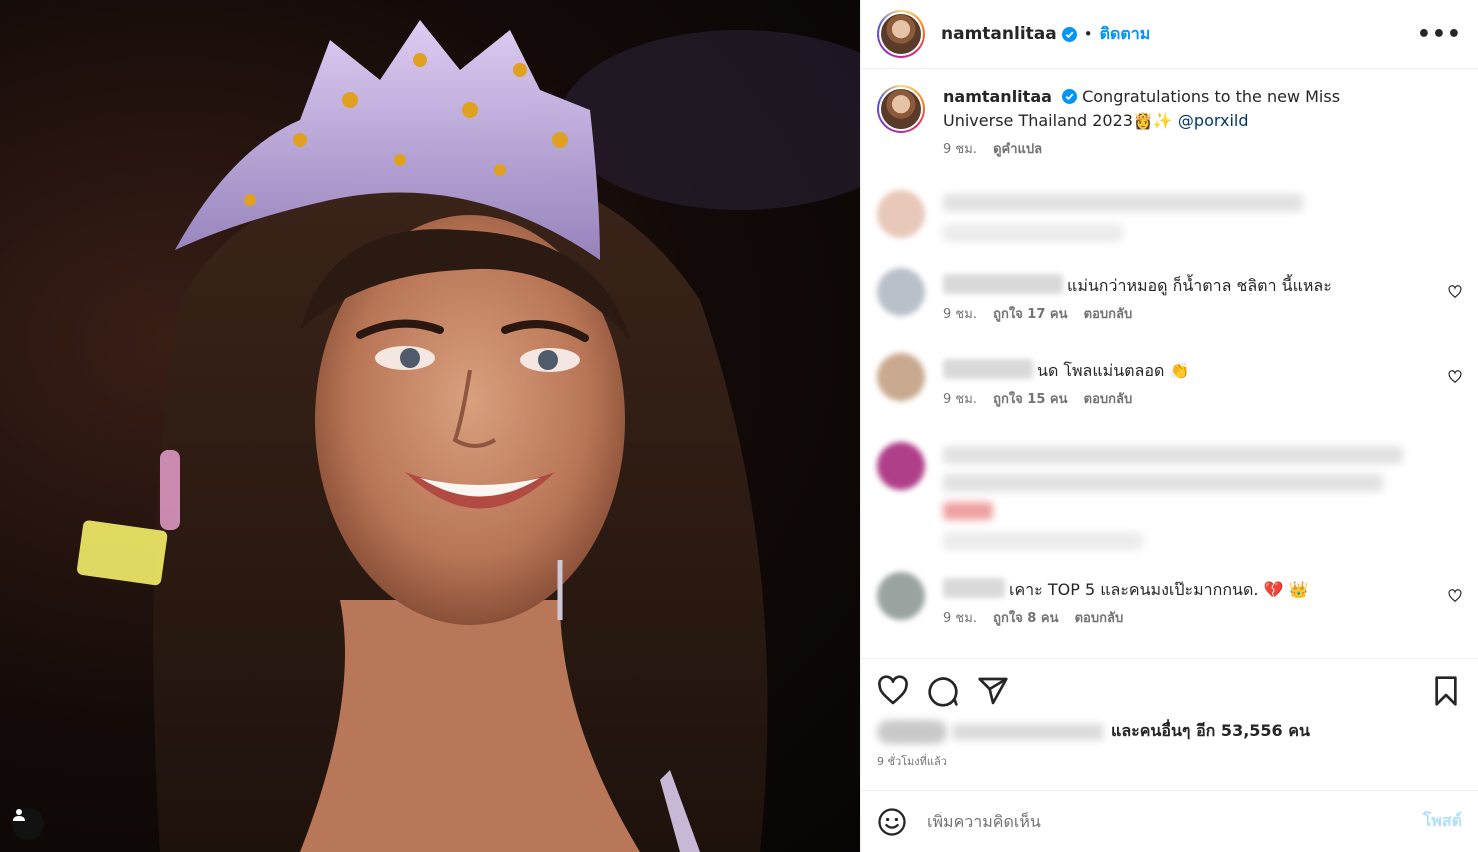 The height and width of the screenshot is (852, 1478). What do you see at coordinates (901, 109) in the screenshot?
I see `caption-author-avatar` at bounding box center [901, 109].